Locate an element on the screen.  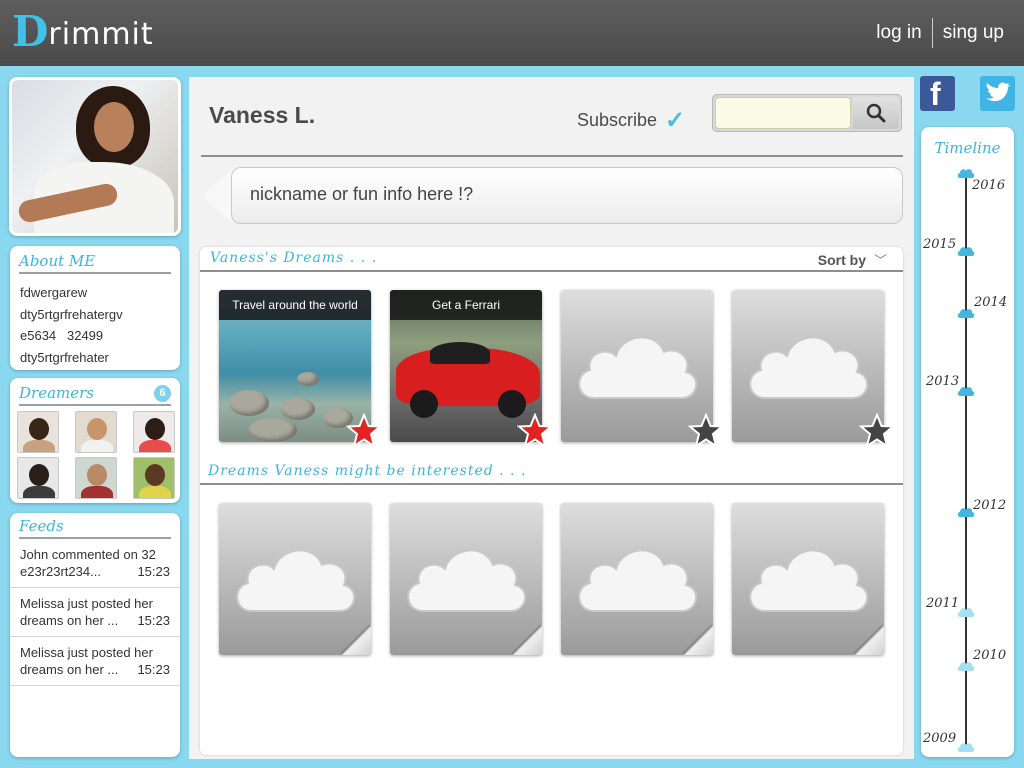
dreamers-panel: Dreamers 6 is located at coordinates (95, 440).